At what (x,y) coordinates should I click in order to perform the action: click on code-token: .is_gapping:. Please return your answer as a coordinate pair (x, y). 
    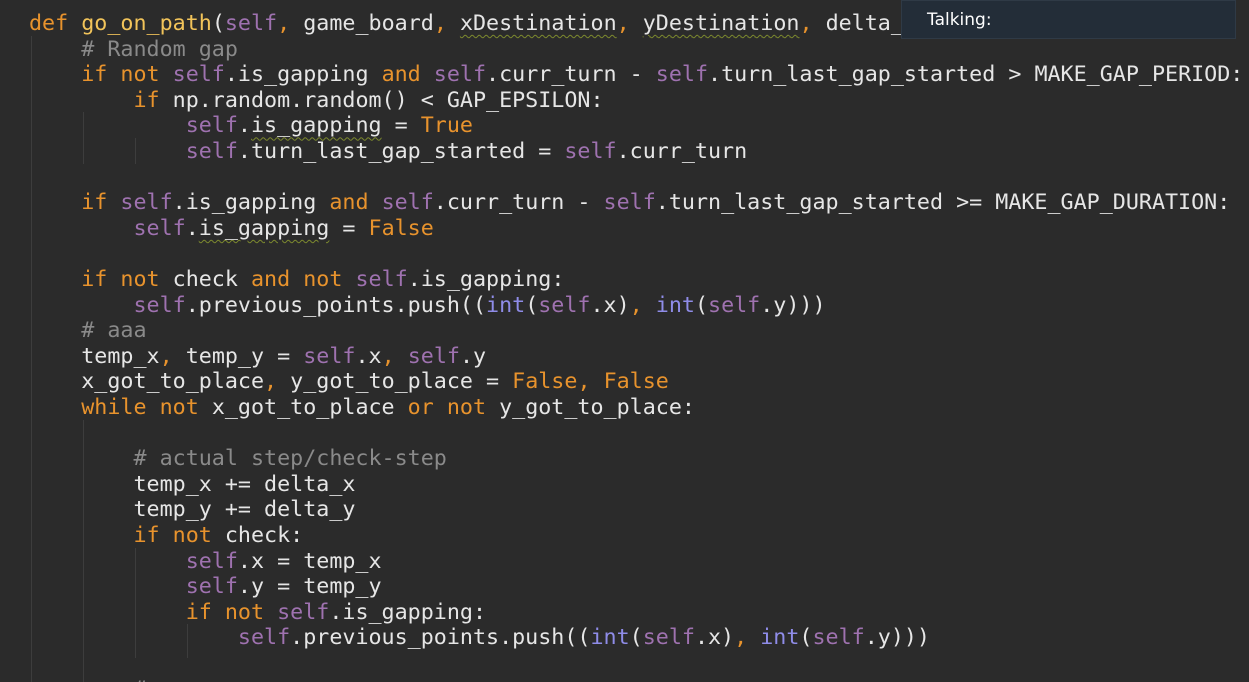
    Looking at the image, I should click on (408, 612).